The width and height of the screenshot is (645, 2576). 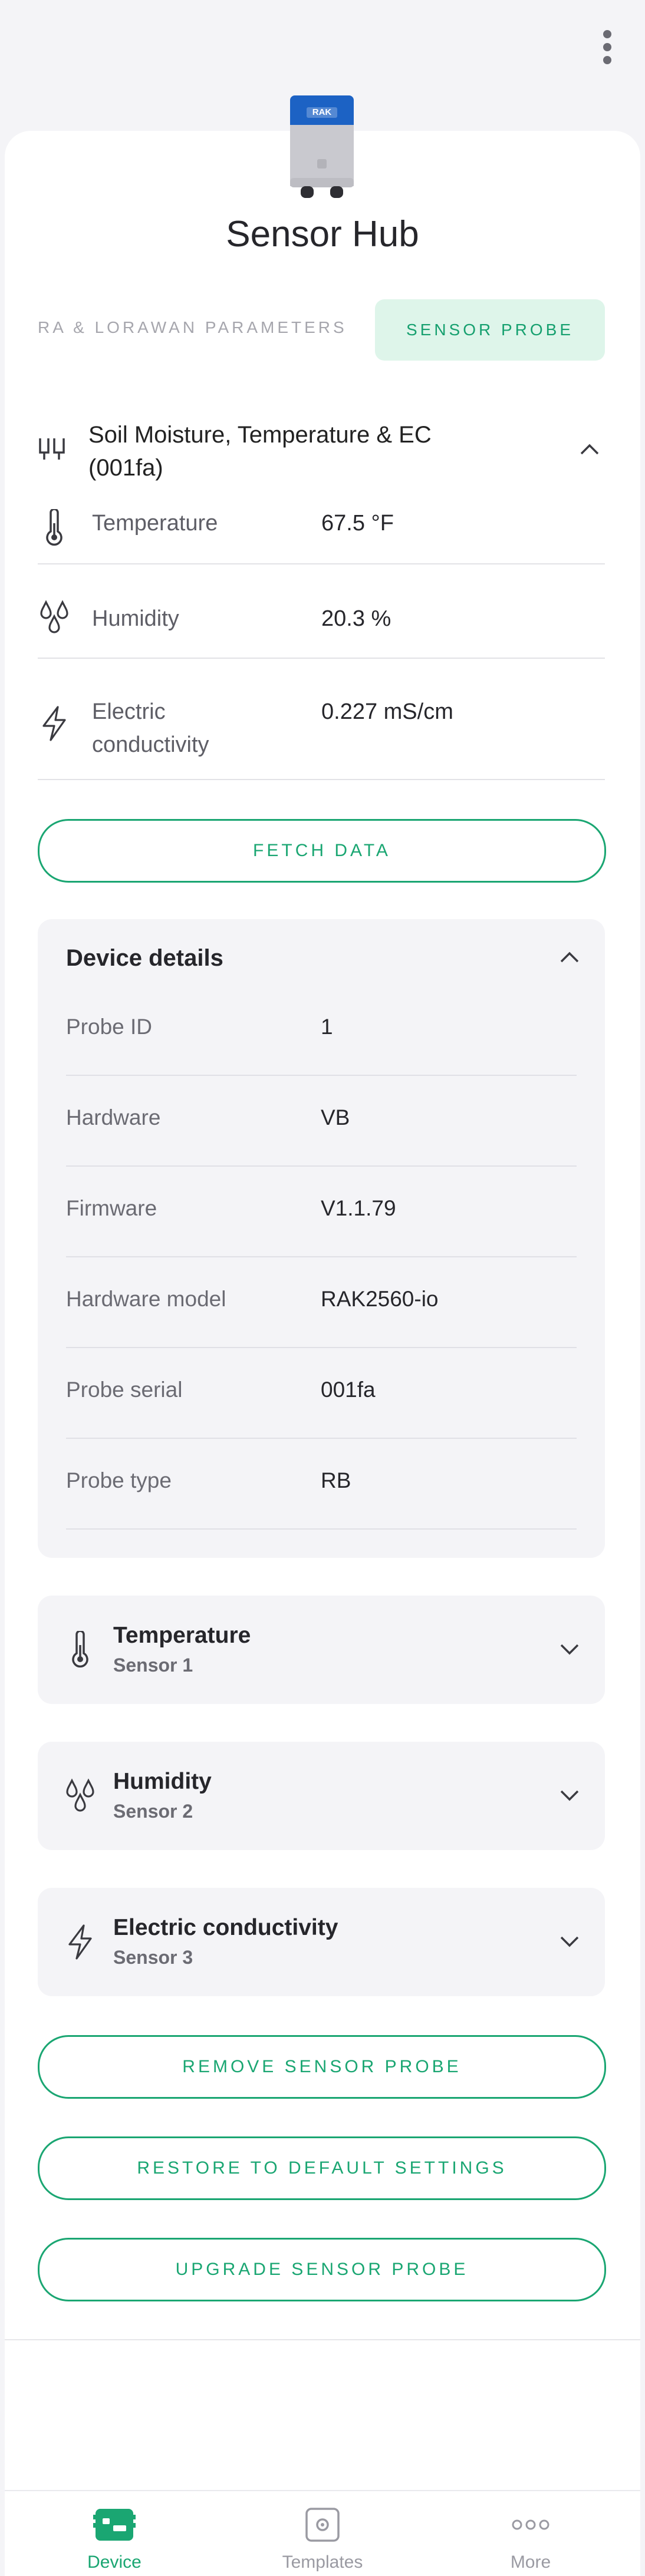 I want to click on detail-label: Probe ID, so click(x=109, y=1027).